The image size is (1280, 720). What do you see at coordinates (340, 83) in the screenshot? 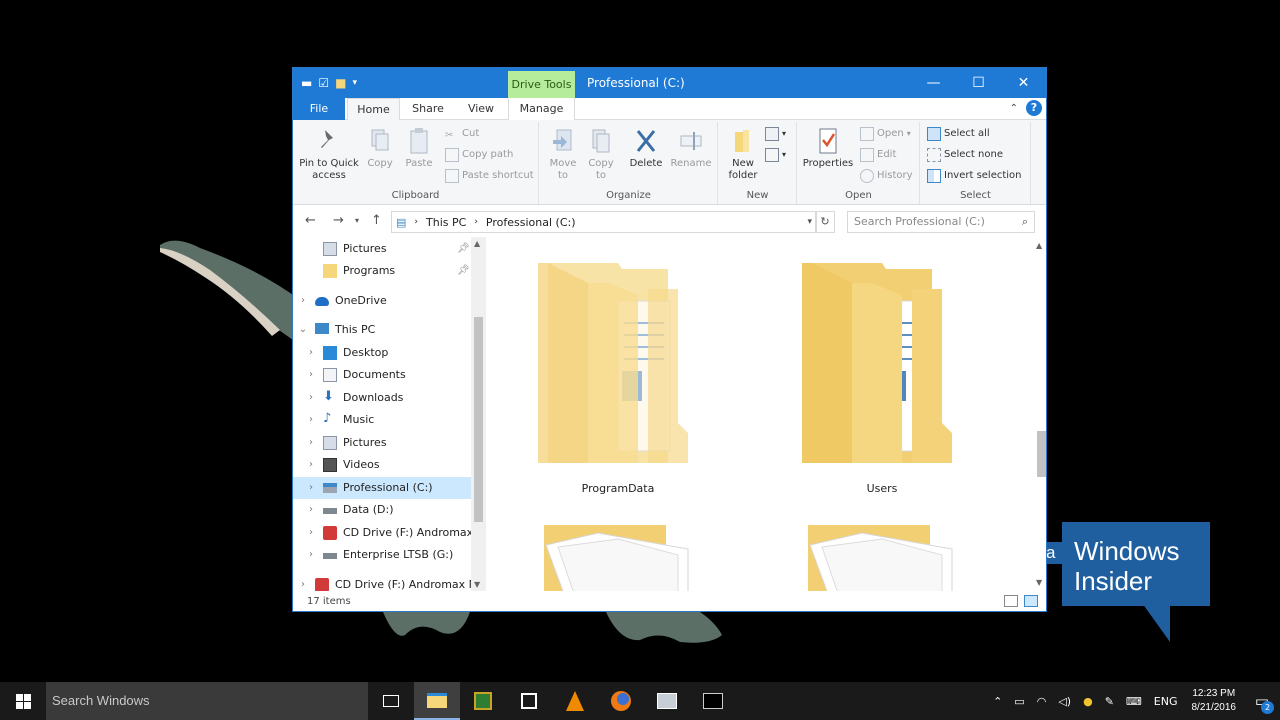
I see `new-folder-qat-icon: ■` at bounding box center [340, 83].